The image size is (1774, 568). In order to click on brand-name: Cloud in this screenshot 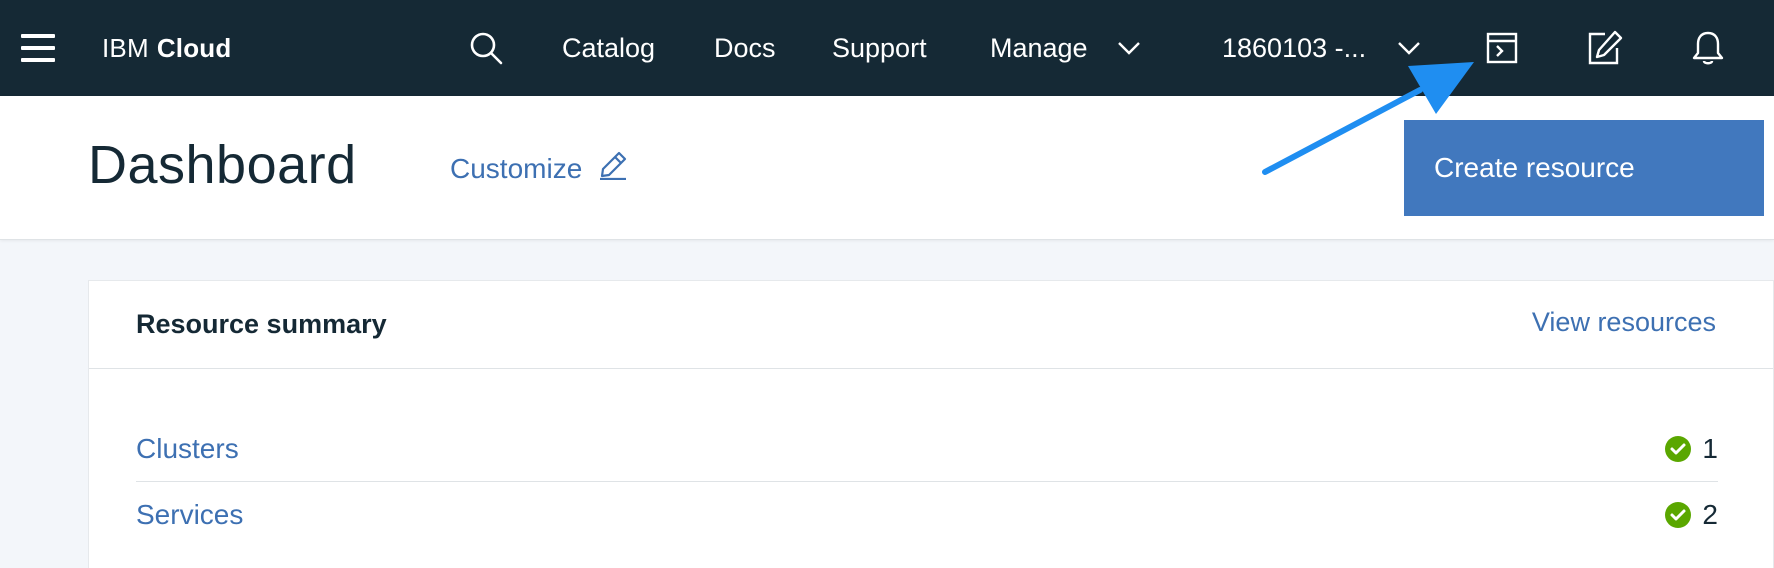, I will do `click(194, 47)`.